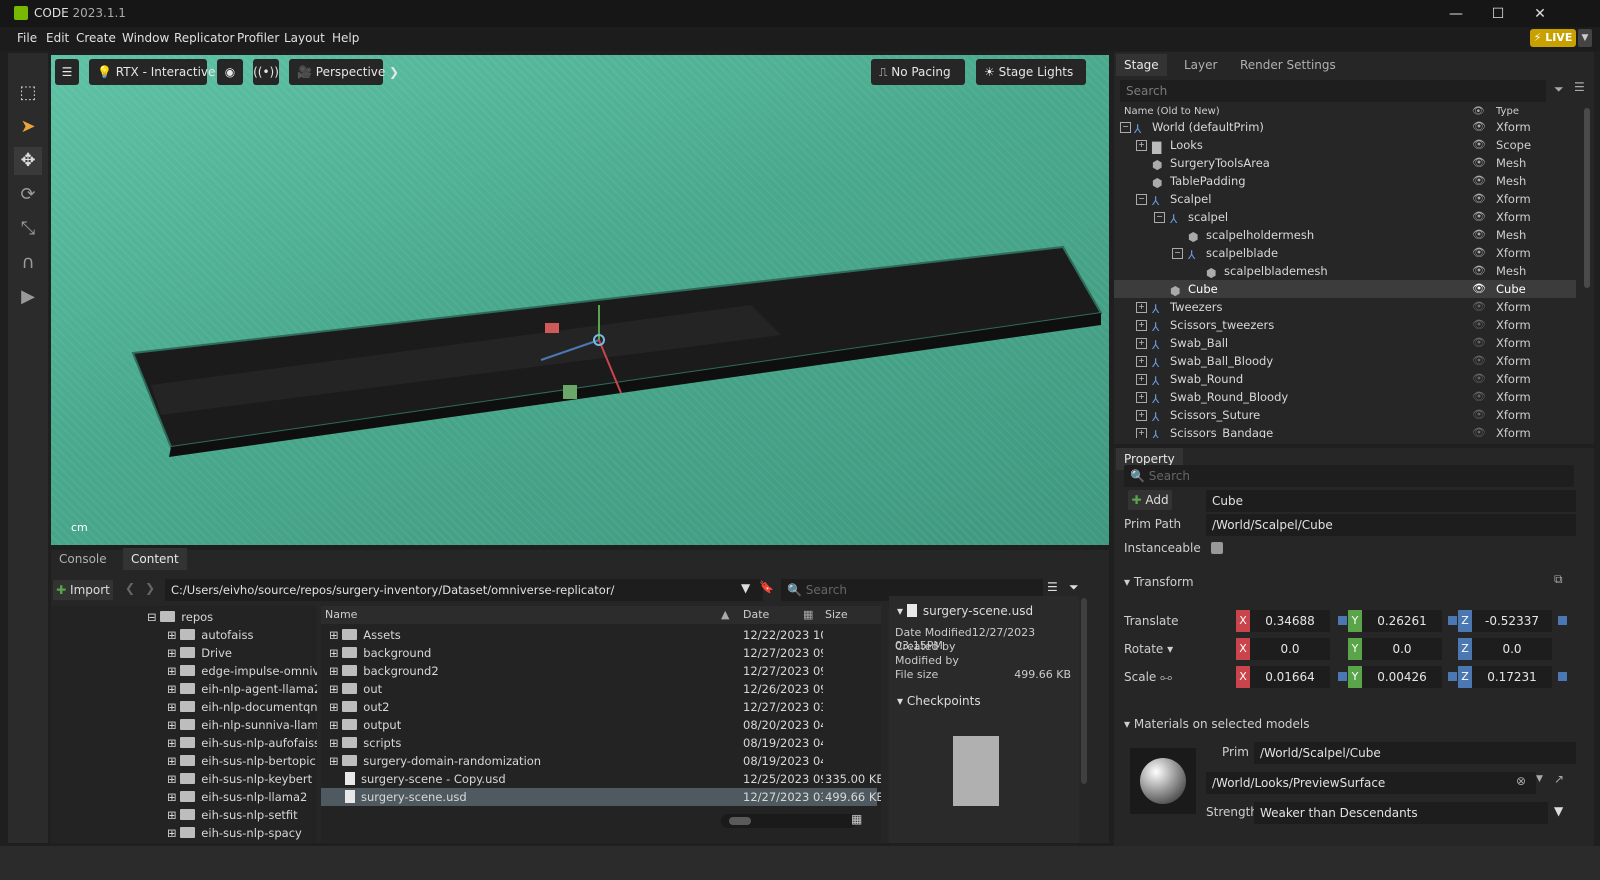 This screenshot has width=1600, height=880. What do you see at coordinates (856, 819) in the screenshot?
I see `grid-view-icon: ▦` at bounding box center [856, 819].